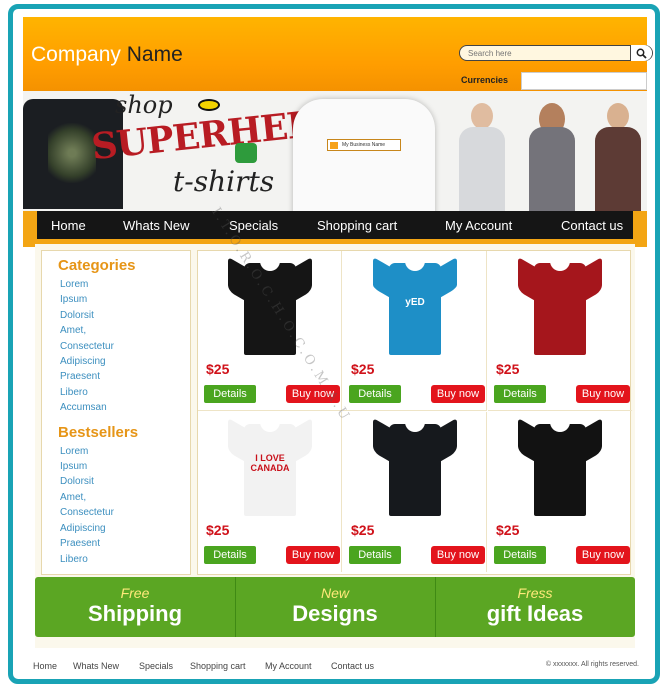  I want to click on promo-new-designs: New Designs, so click(335, 607).